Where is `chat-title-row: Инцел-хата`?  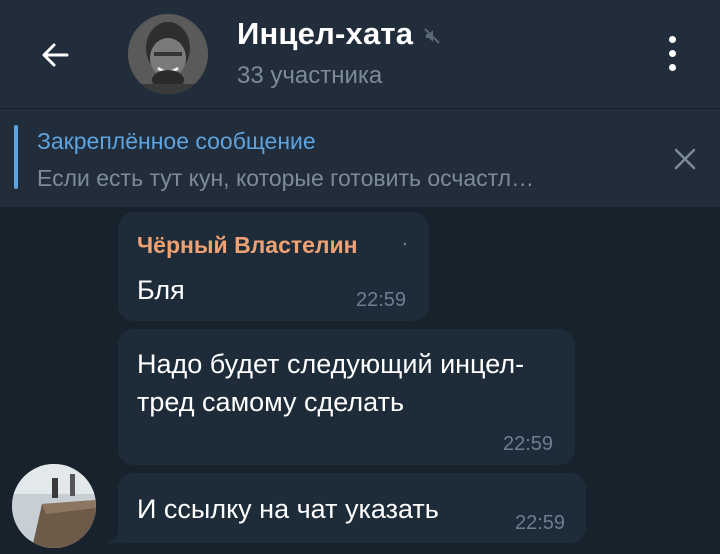 chat-title-row: Инцел-хата is located at coordinates (339, 34).